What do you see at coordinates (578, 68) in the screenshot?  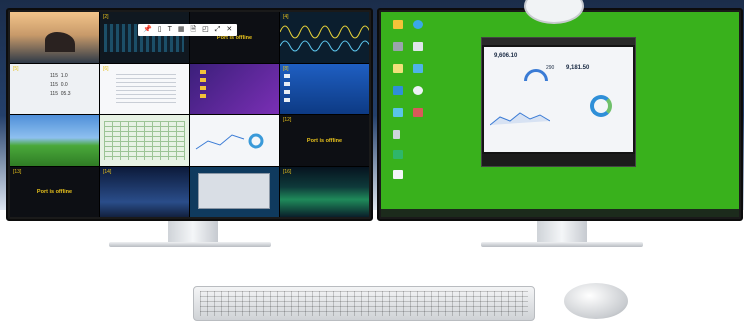 I see `tertiary-value: 9,181.50` at bounding box center [578, 68].